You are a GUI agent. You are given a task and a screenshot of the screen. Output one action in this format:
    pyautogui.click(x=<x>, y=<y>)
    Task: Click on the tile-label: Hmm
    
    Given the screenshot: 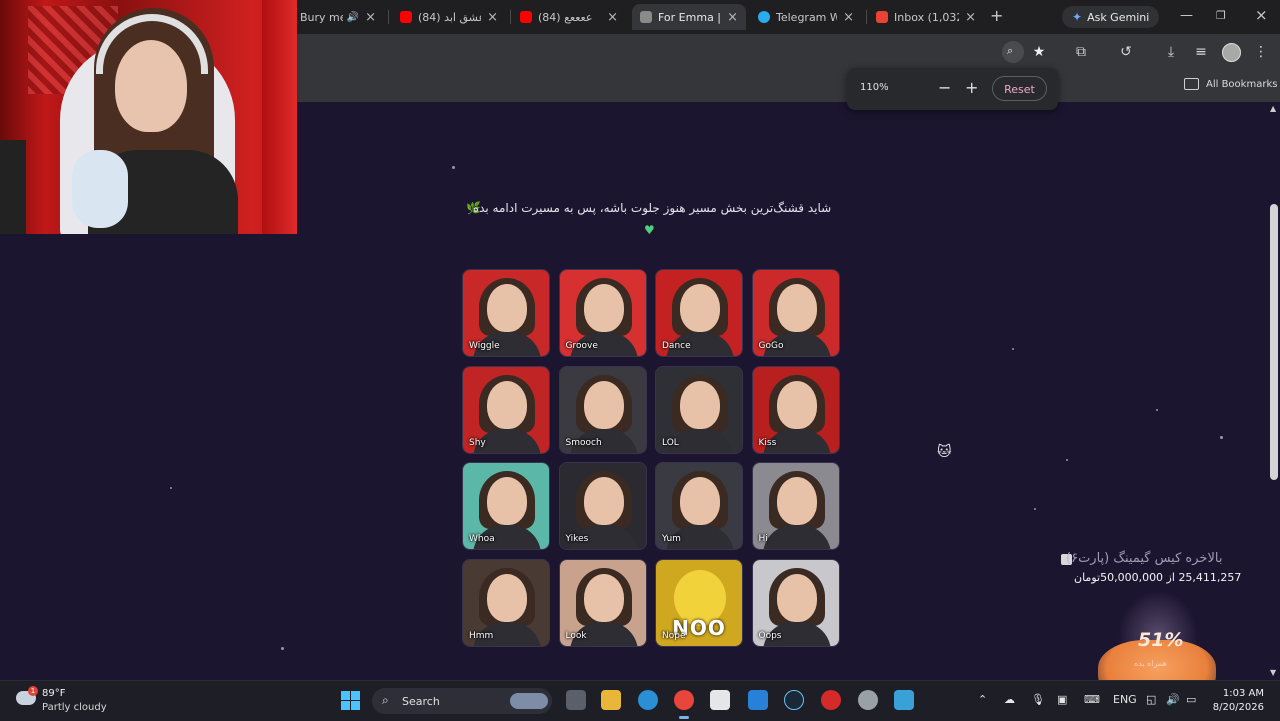 What is the action you would take?
    pyautogui.click(x=481, y=635)
    